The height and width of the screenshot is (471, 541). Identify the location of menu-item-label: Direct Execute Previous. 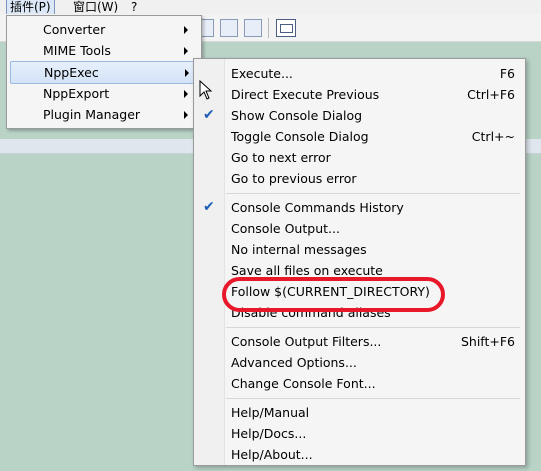
(305, 94).